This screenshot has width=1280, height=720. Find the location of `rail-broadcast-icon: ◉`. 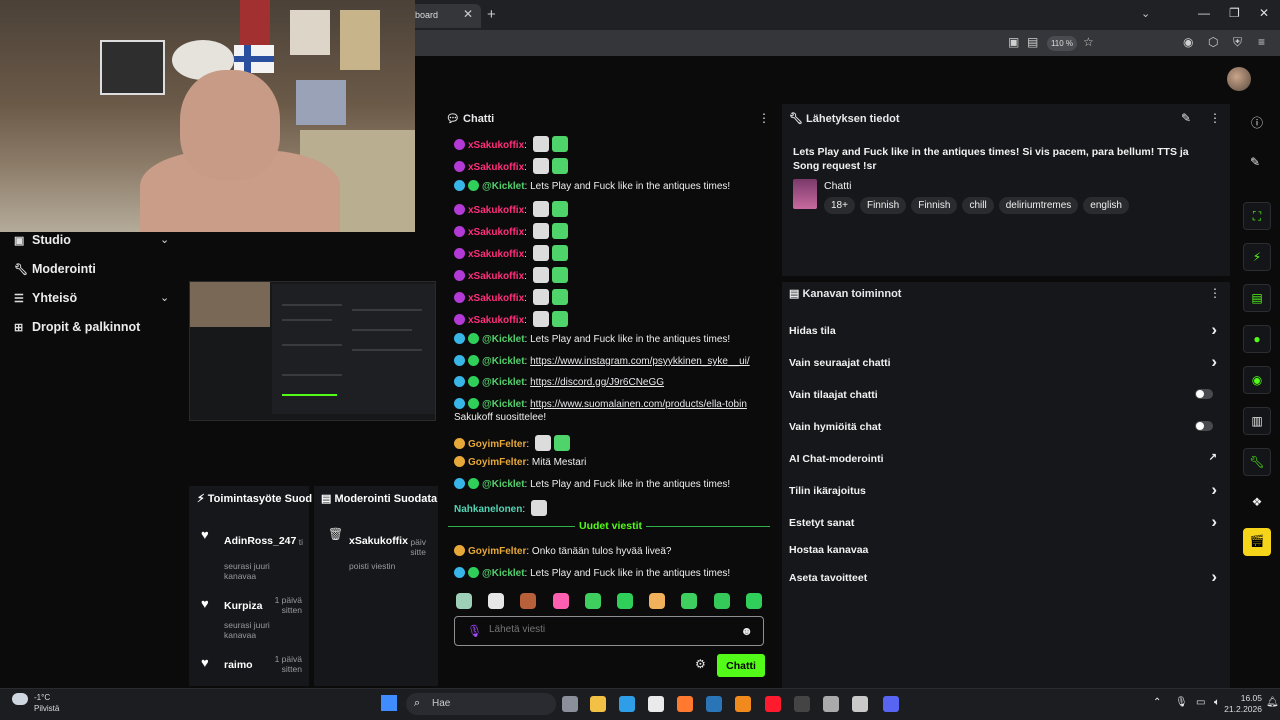

rail-broadcast-icon: ◉ is located at coordinates (1257, 380).